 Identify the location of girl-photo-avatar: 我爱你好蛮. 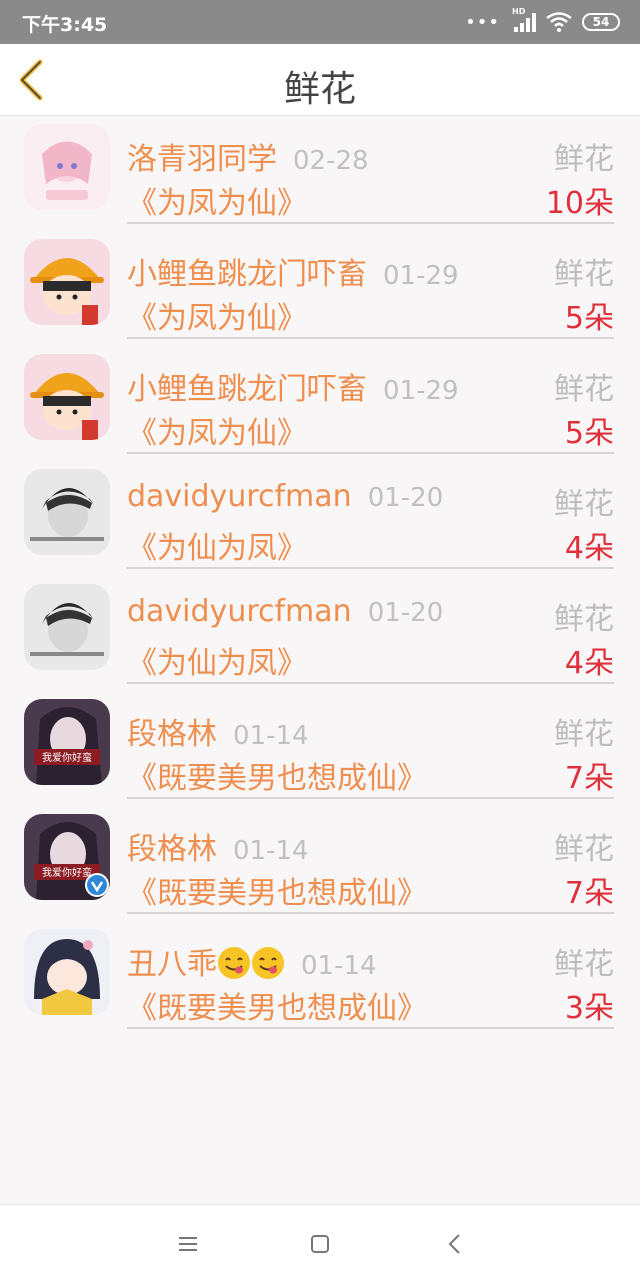
(67, 742).